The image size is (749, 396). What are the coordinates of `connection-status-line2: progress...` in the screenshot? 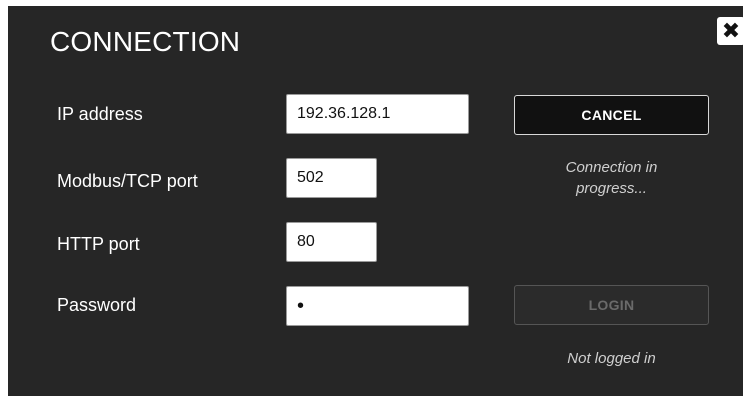 It's located at (611, 188).